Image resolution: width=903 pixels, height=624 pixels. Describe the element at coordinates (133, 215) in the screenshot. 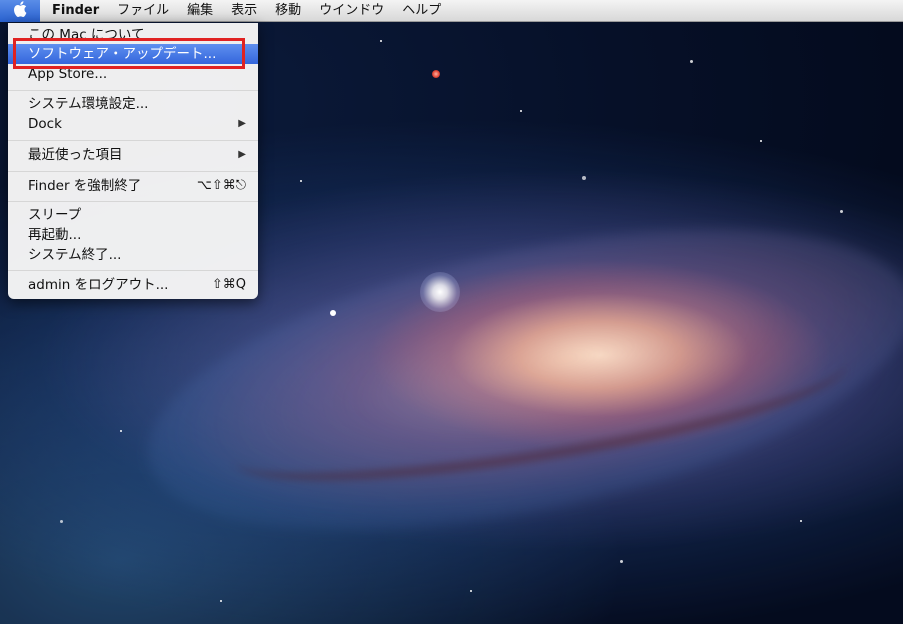

I see `menu-item-sleep: スリープ` at that location.